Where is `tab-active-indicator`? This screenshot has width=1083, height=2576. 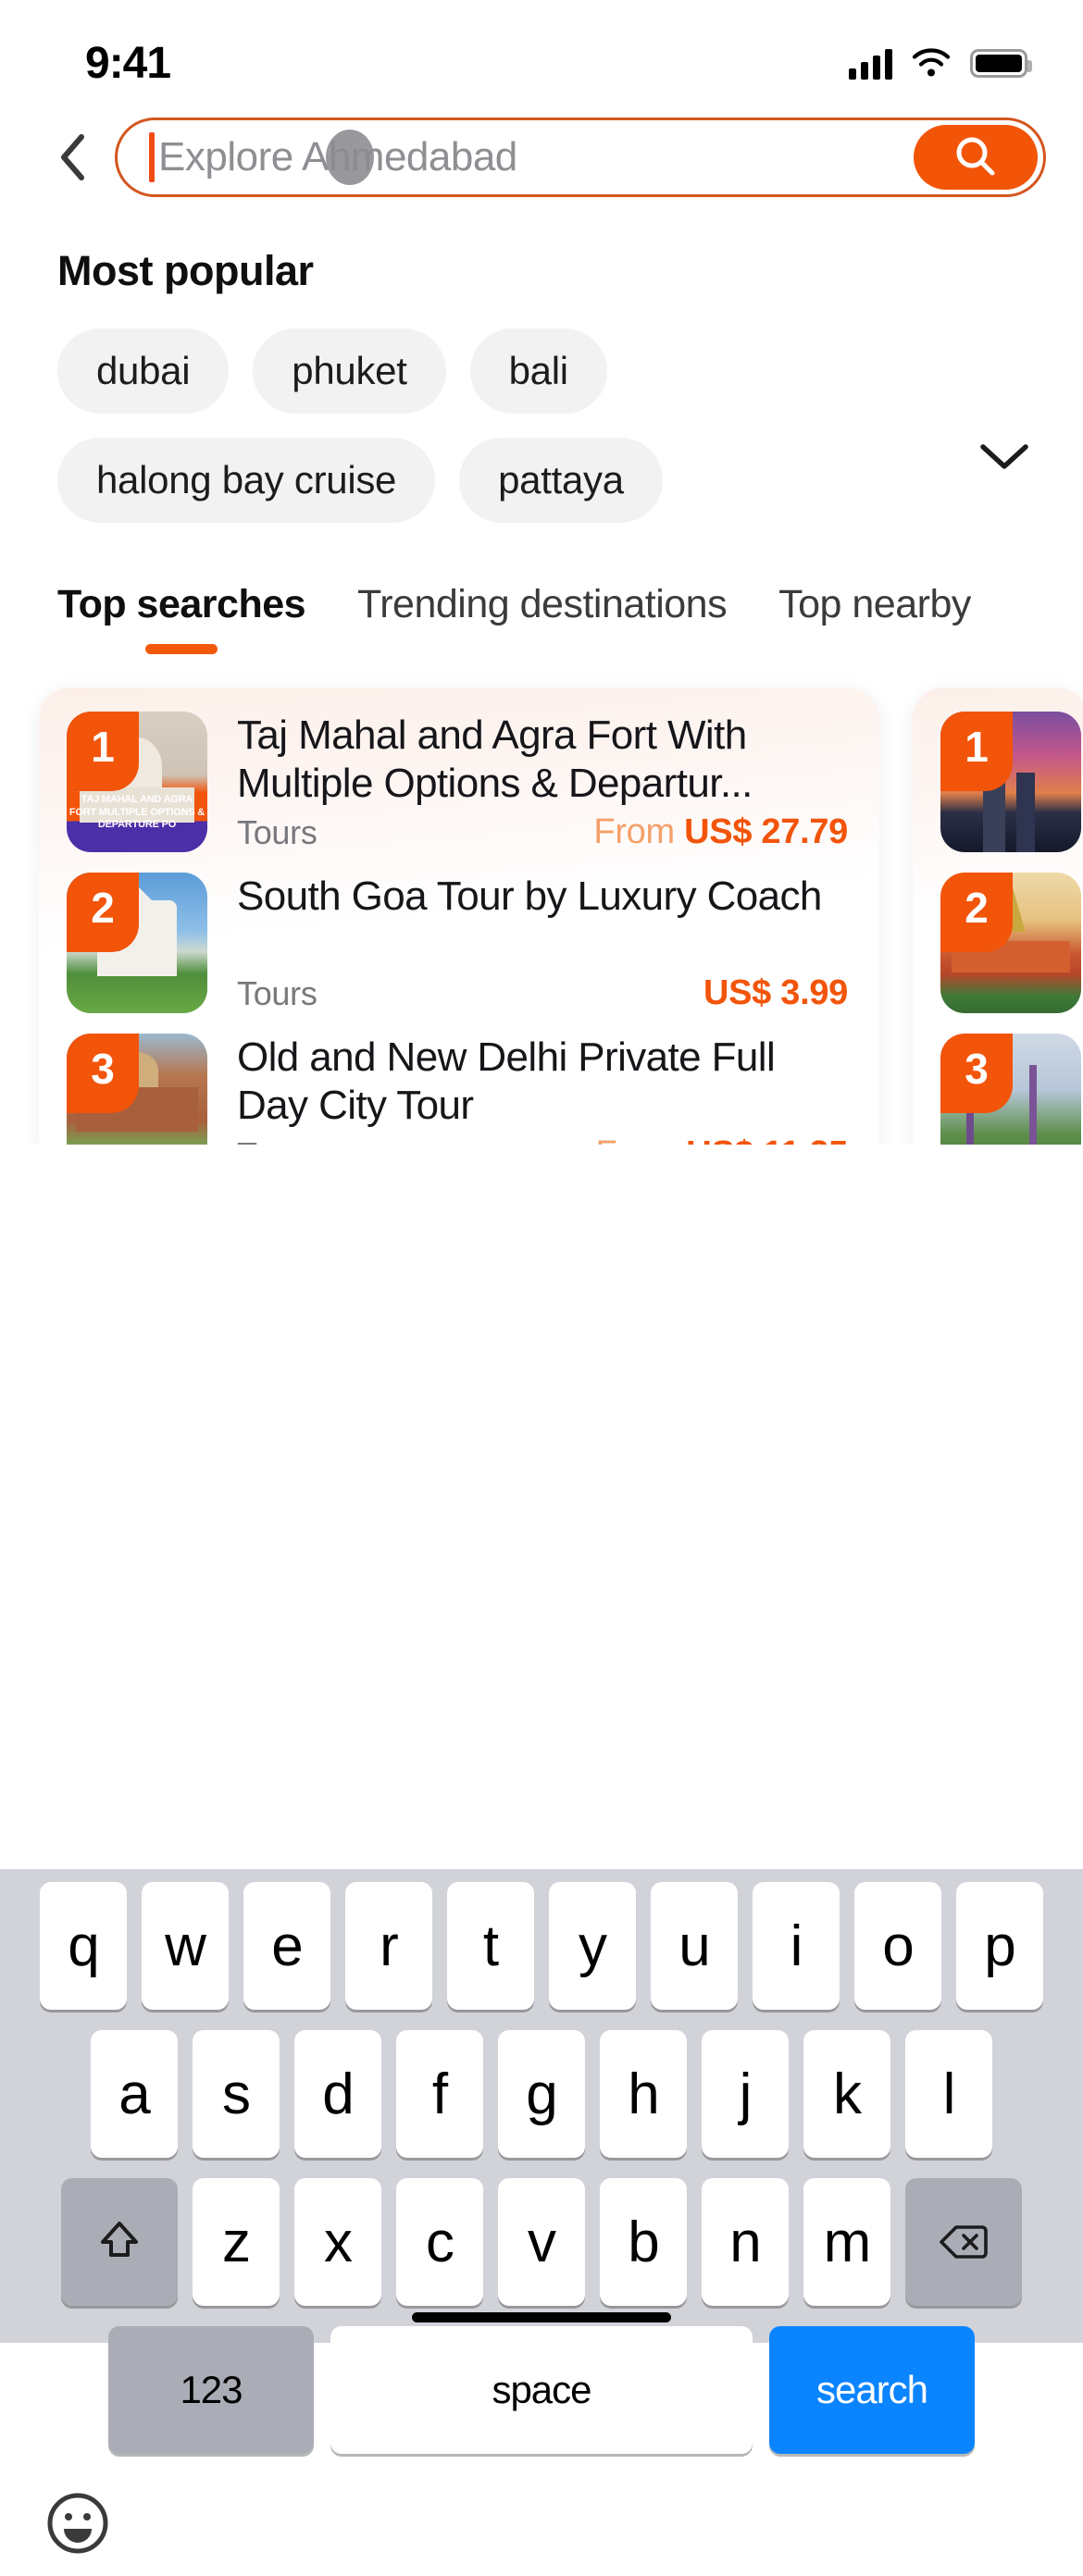
tab-active-indicator is located at coordinates (181, 649).